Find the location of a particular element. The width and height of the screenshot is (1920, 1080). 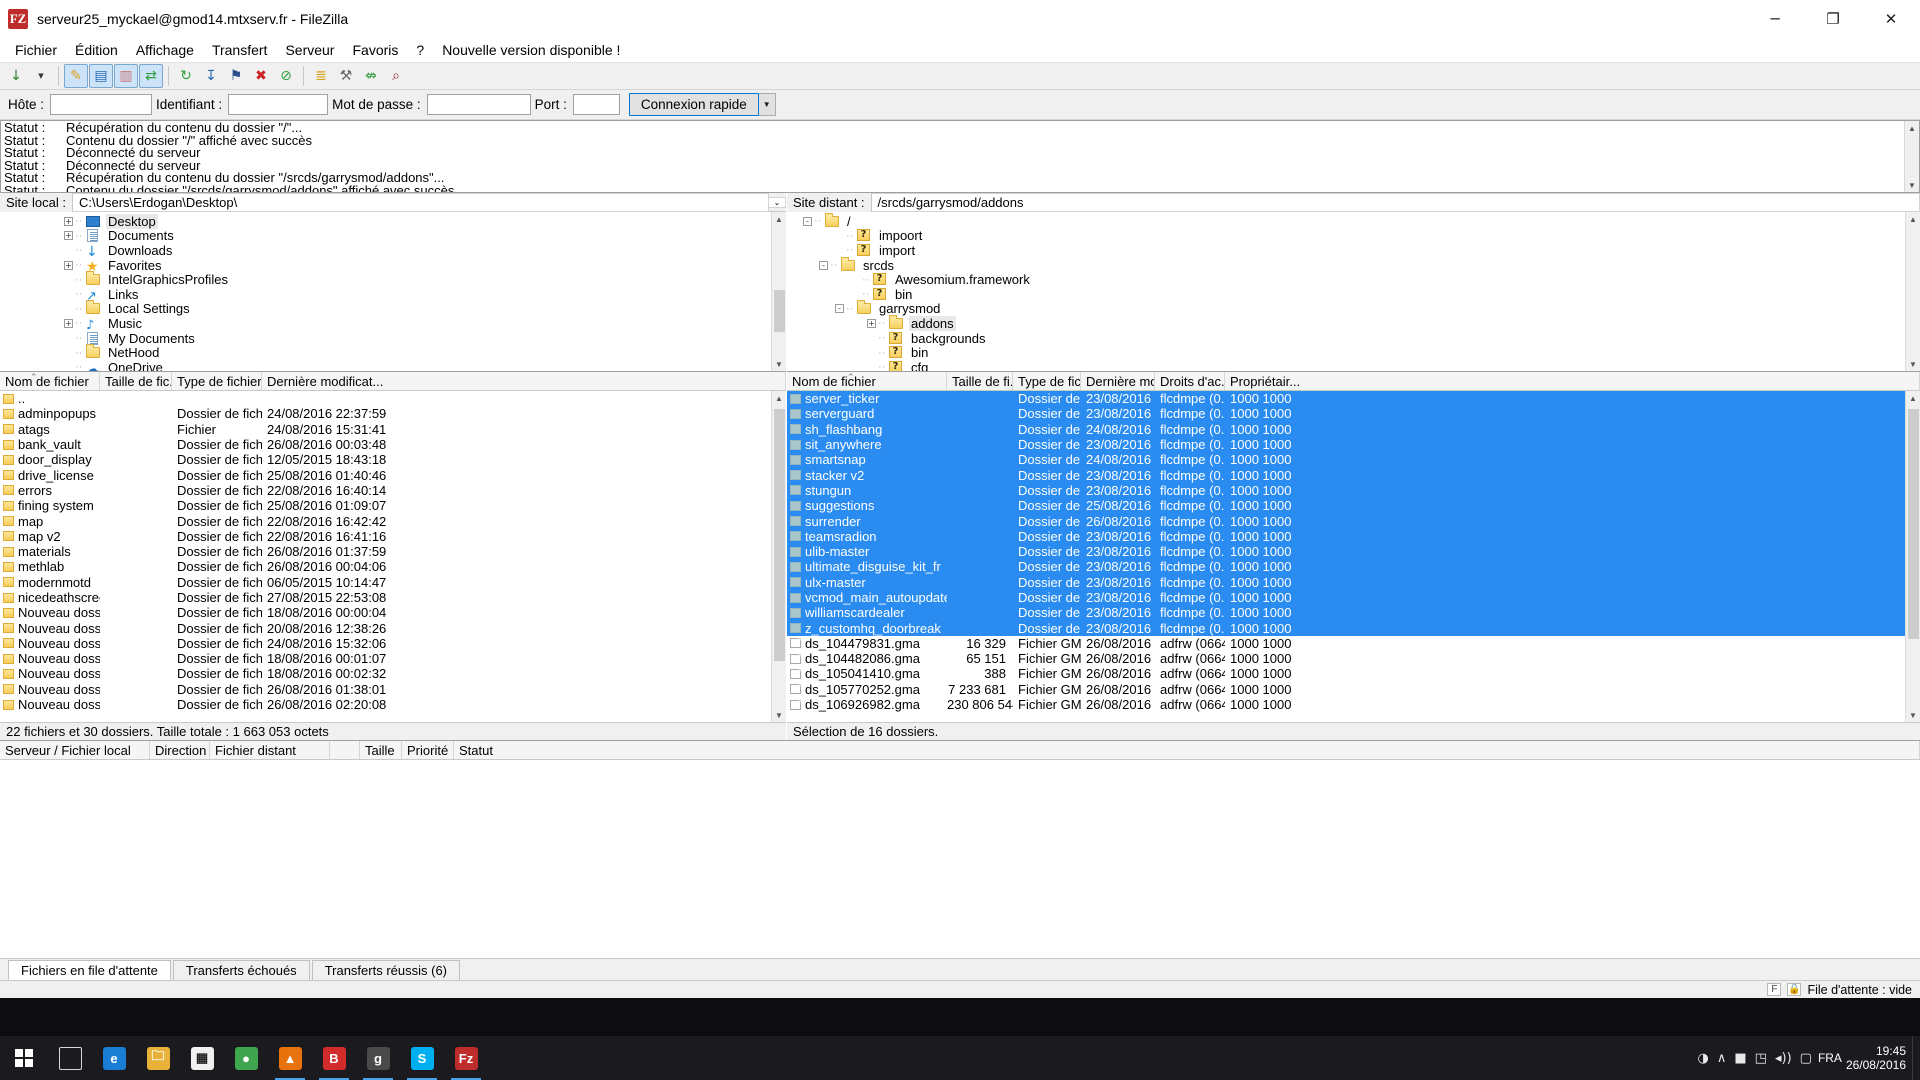

menu-item-1: Édition is located at coordinates (96, 50).